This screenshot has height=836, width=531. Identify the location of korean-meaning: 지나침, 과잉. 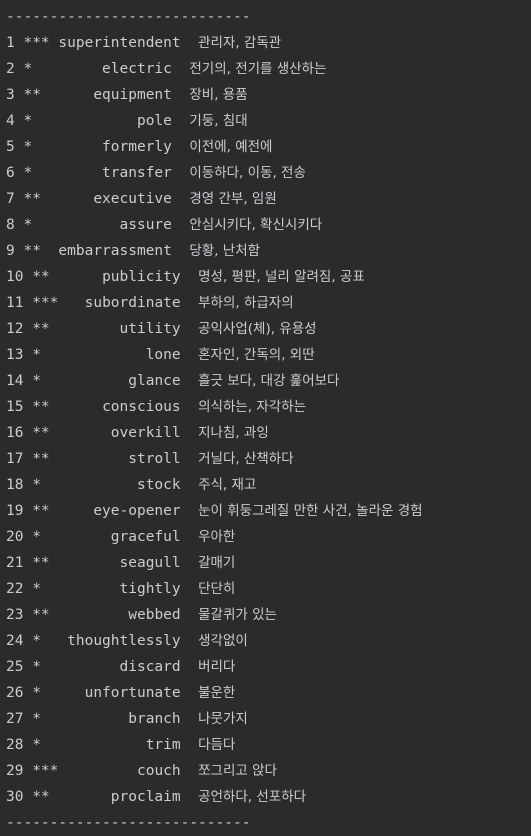
(233, 433).